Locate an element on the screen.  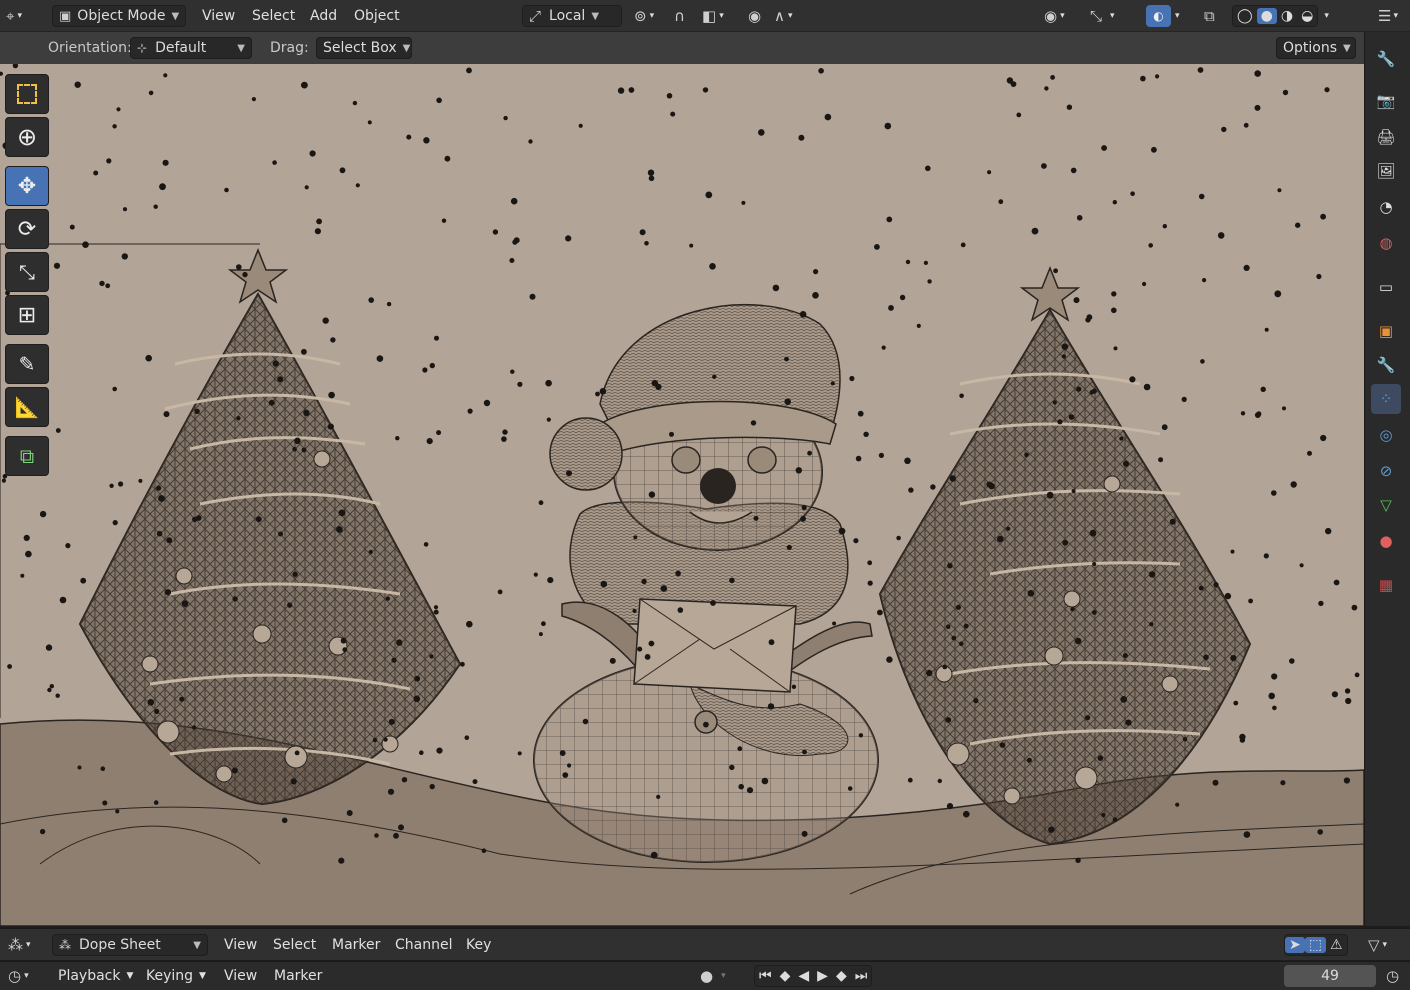
select-box-tool is located at coordinates (27, 94).